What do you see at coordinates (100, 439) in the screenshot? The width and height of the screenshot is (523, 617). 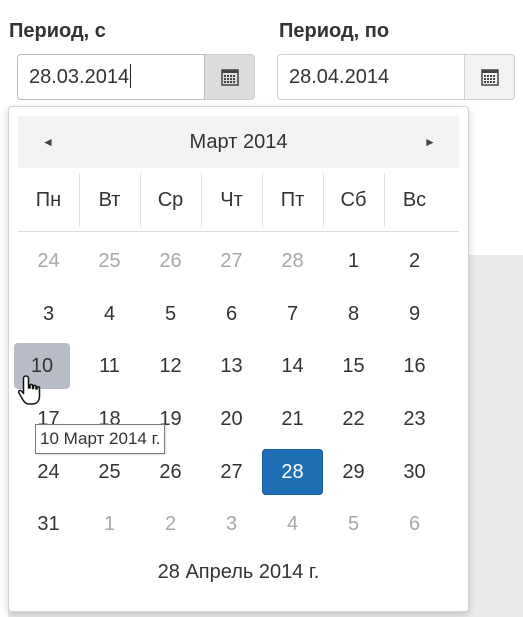 I see `date-tooltip: 10 Март 2014 г.` at bounding box center [100, 439].